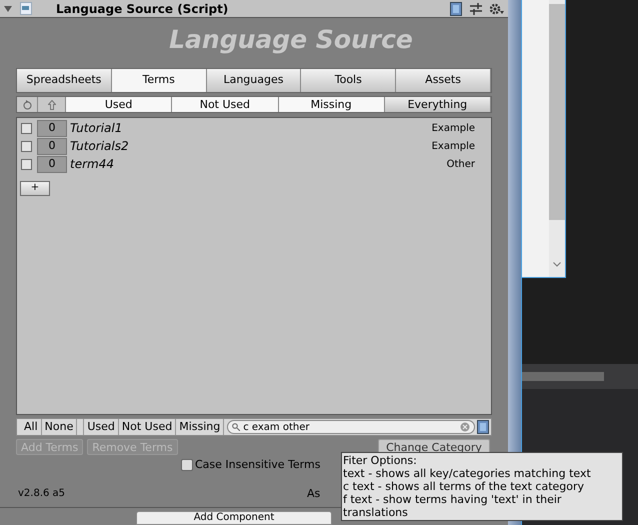  Describe the element at coordinates (331, 104) in the screenshot. I see `filter-toggle: Missing` at that location.